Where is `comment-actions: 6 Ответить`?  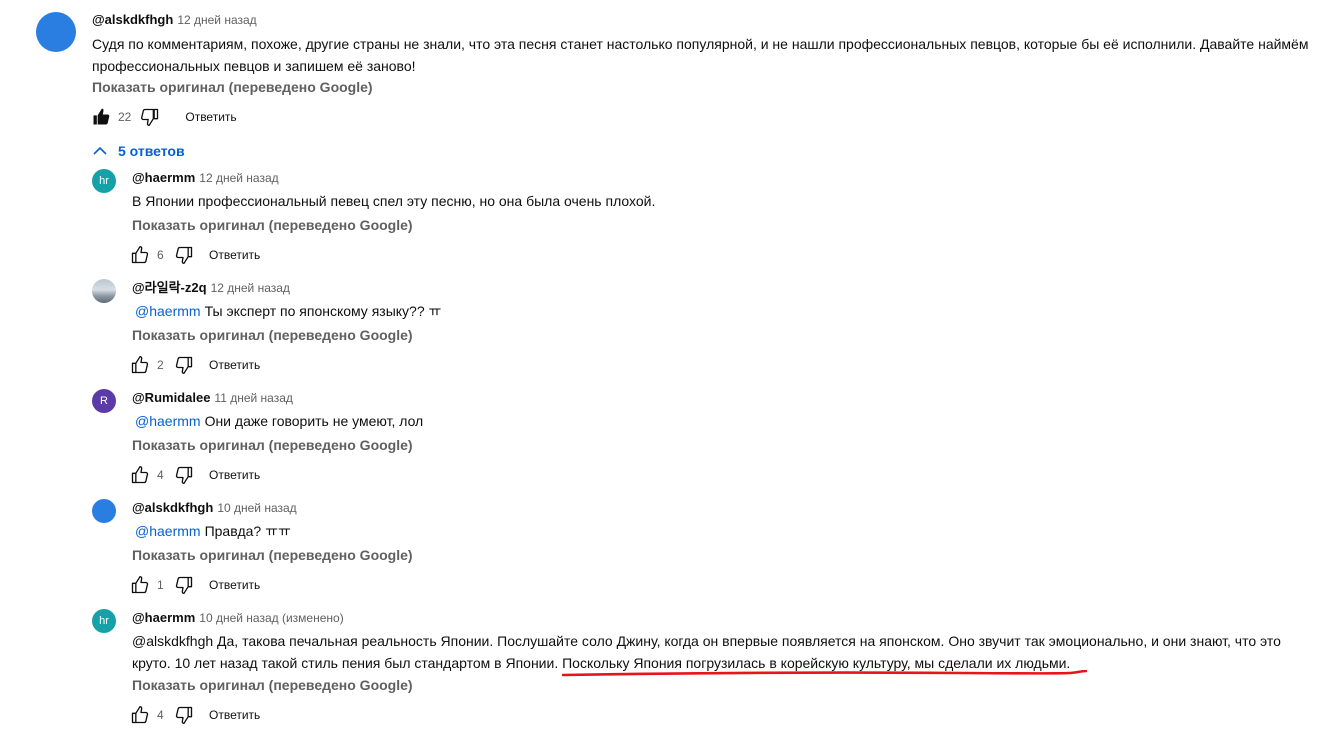 comment-actions: 6 Ответить is located at coordinates (194, 255).